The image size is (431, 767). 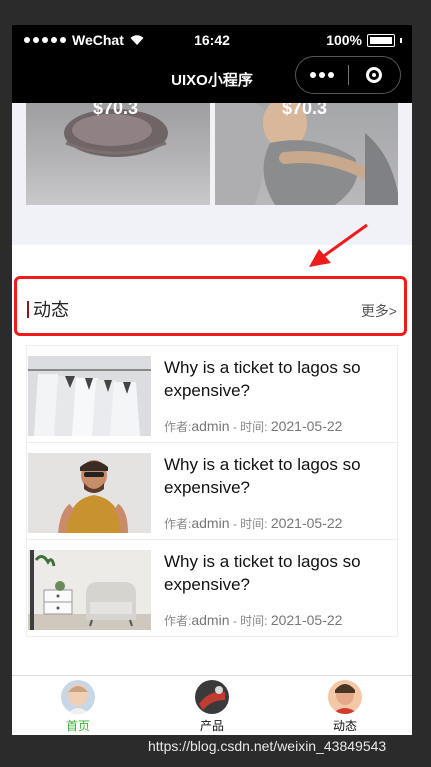 I want to click on tab-home: 首页, so click(x=78, y=707).